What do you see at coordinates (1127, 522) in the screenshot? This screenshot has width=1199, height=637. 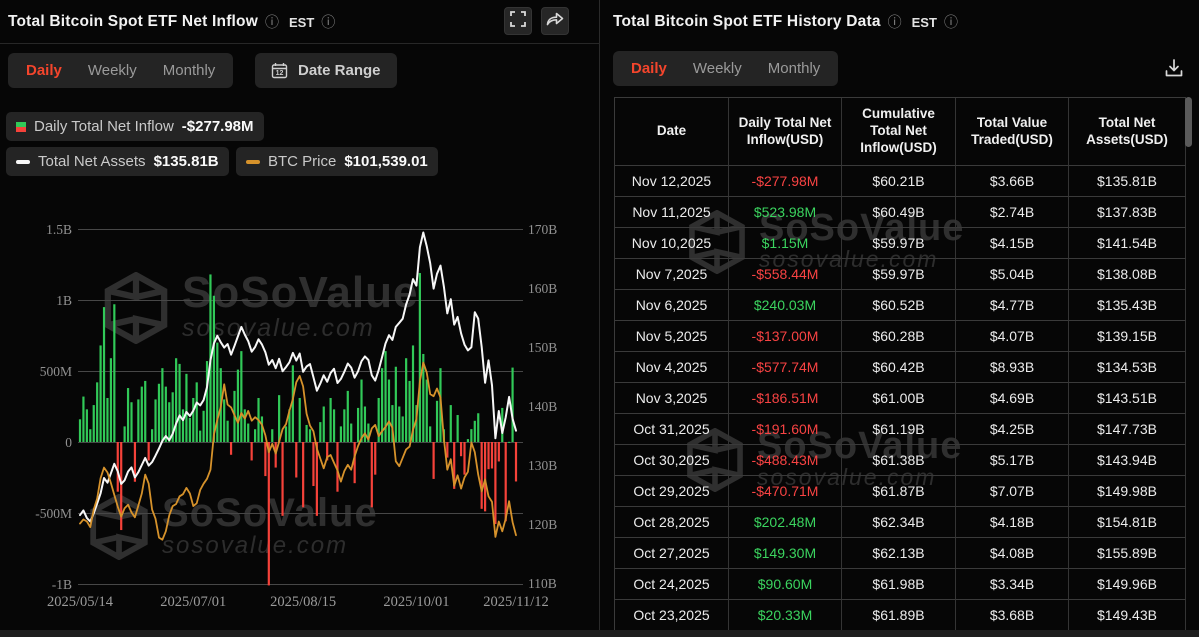 I see `net-assets-cell: $154.81B` at bounding box center [1127, 522].